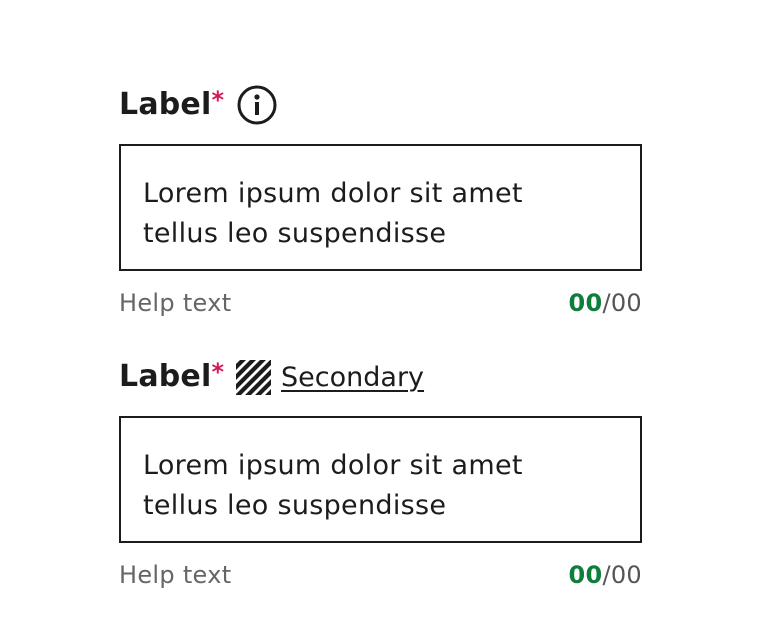  I want to click on field-label-row: Label * Secondary, so click(380, 377).